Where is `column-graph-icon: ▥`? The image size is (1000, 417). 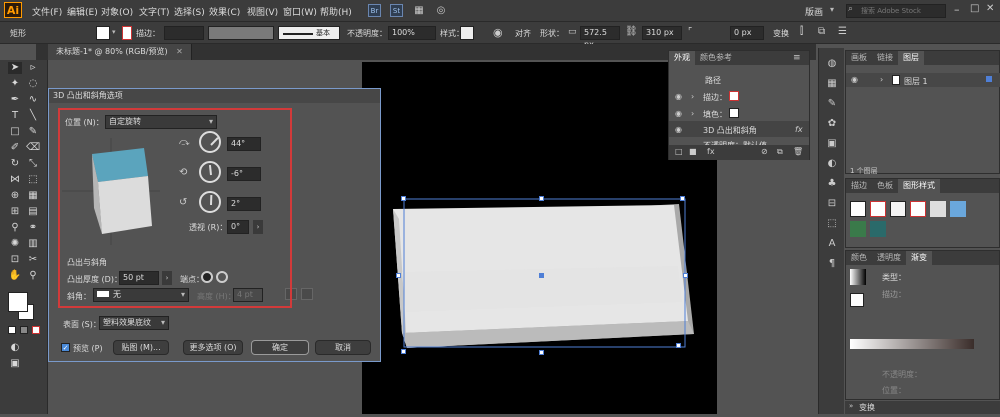
column-graph-icon: ▥ is located at coordinates (33, 244).